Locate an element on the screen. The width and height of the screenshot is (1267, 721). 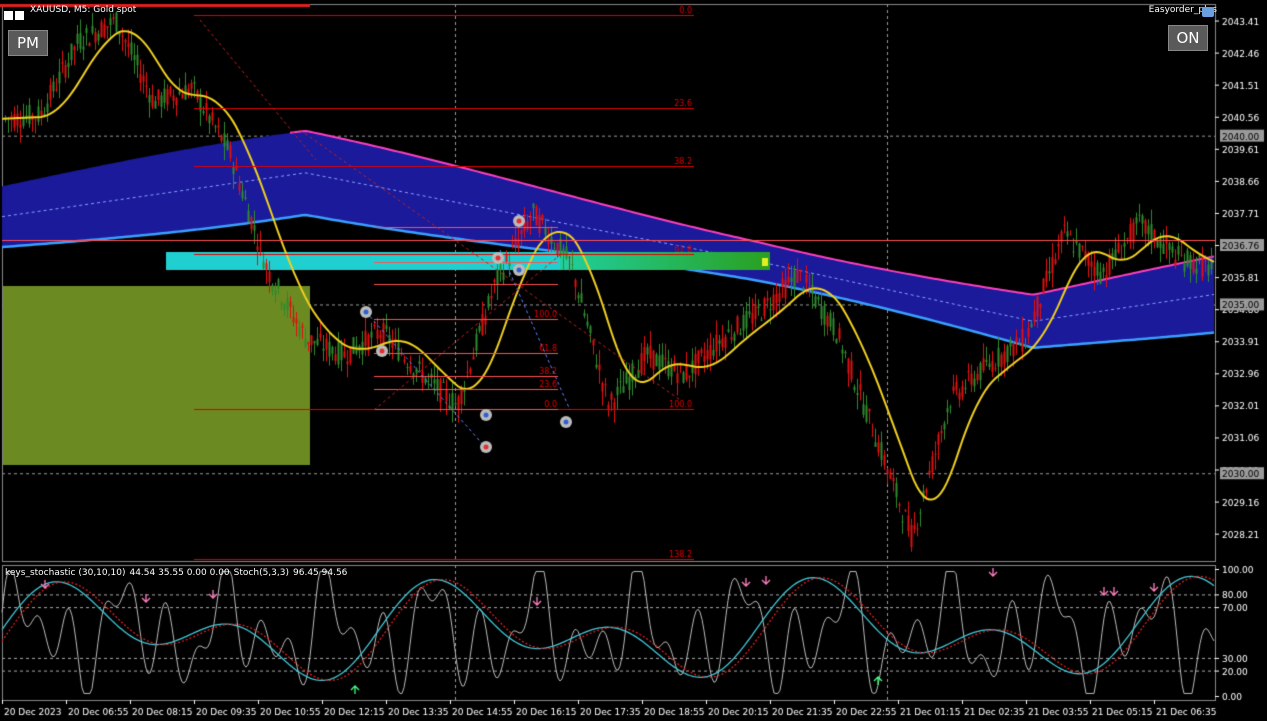
oscillator-values-1: 44.54 35.55 0.00 0.00 is located at coordinates (179, 573).